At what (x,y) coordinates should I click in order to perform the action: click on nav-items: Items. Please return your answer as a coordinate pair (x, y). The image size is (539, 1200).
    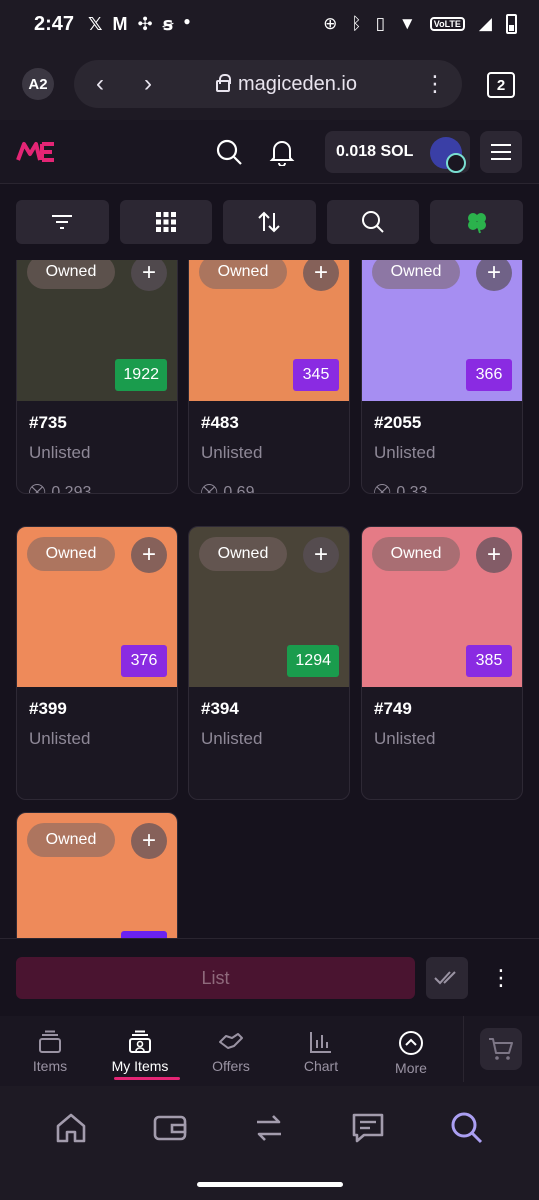
    Looking at the image, I should click on (50, 1049).